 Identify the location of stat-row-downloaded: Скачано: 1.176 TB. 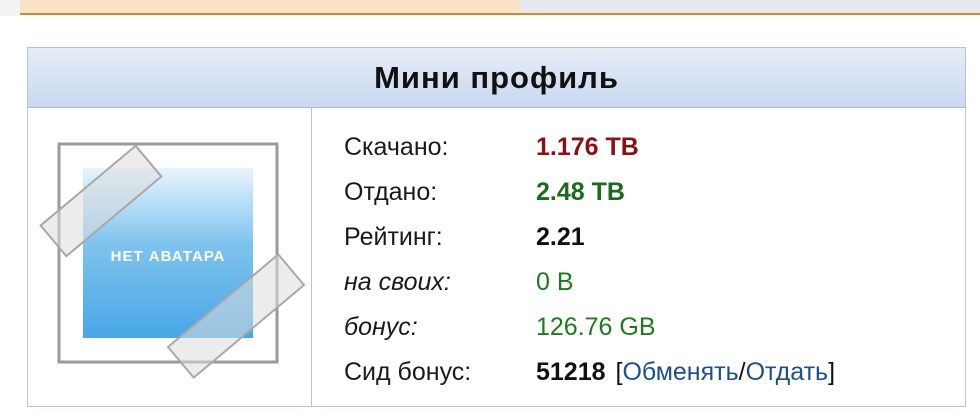
(589, 147).